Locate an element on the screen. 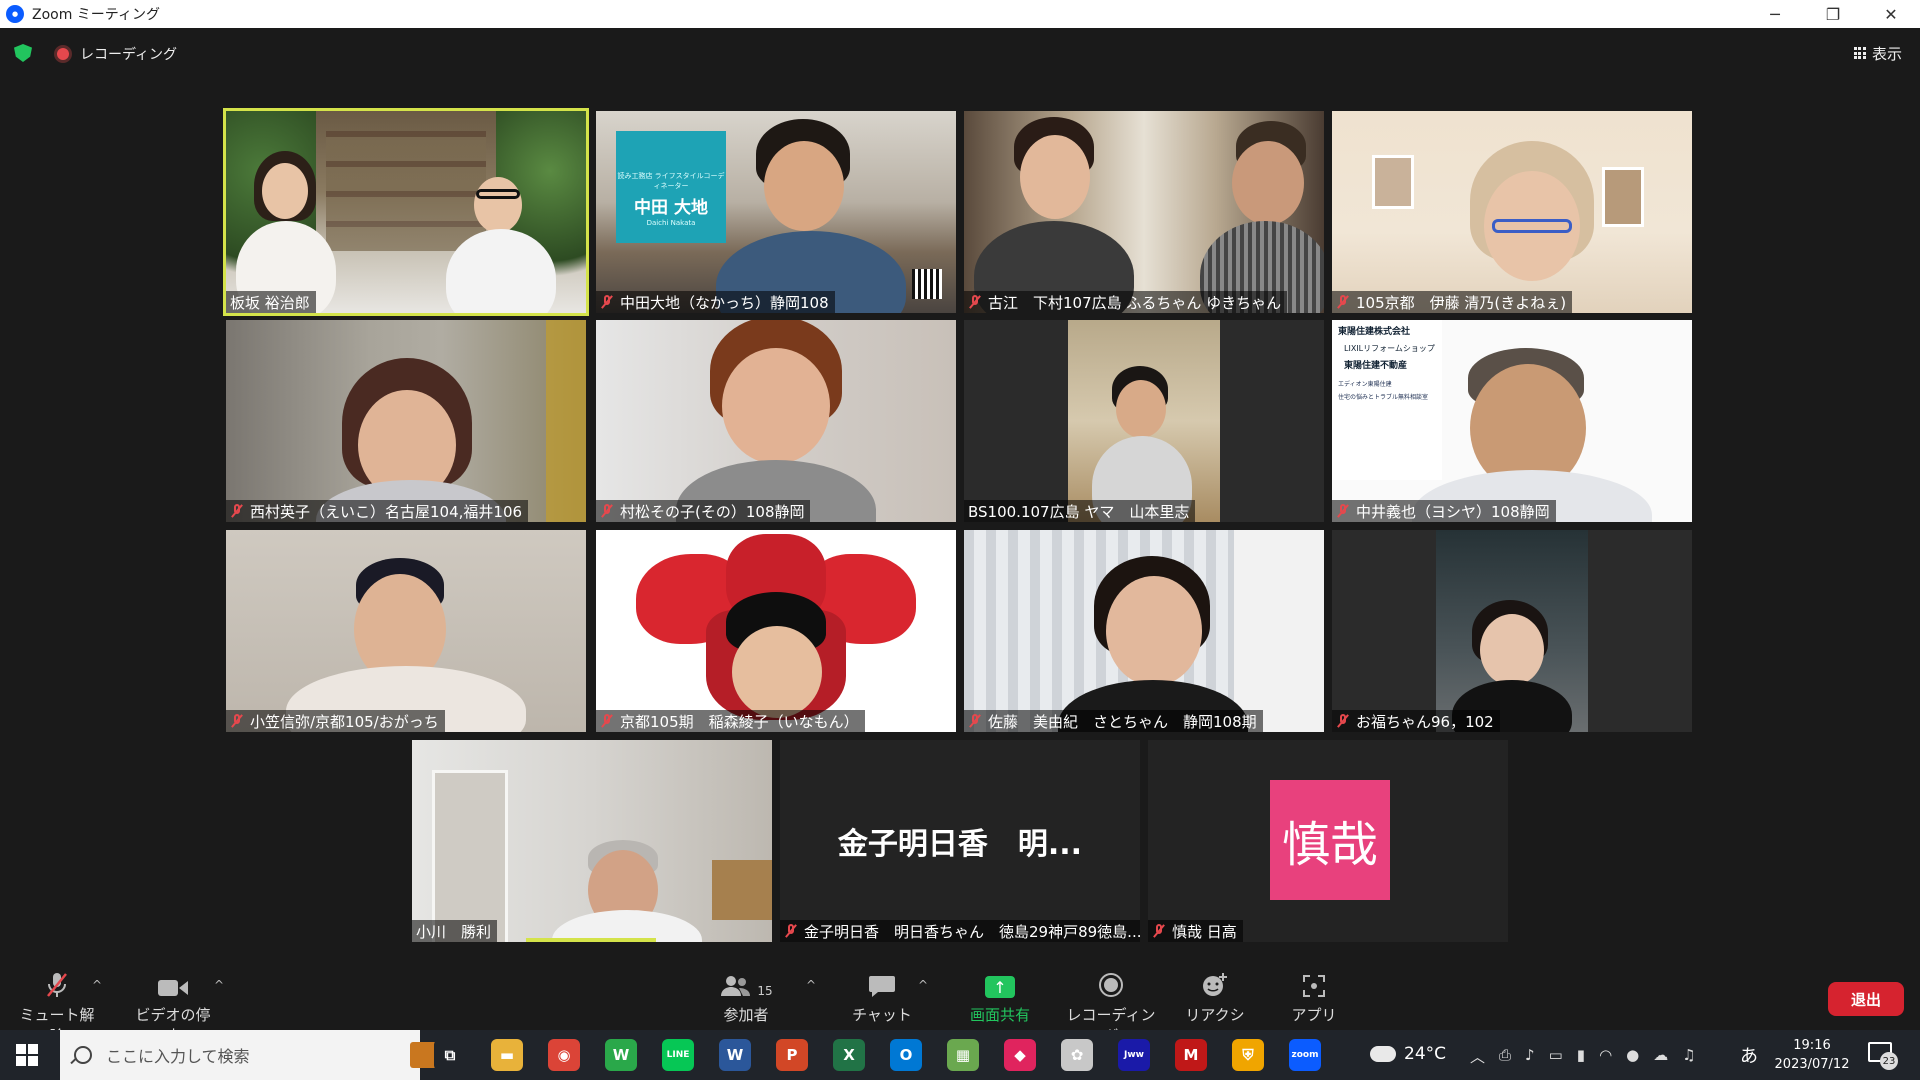 This screenshot has width=1920, height=1080. taskbar-maps-icon: ▦ is located at coordinates (963, 1055).